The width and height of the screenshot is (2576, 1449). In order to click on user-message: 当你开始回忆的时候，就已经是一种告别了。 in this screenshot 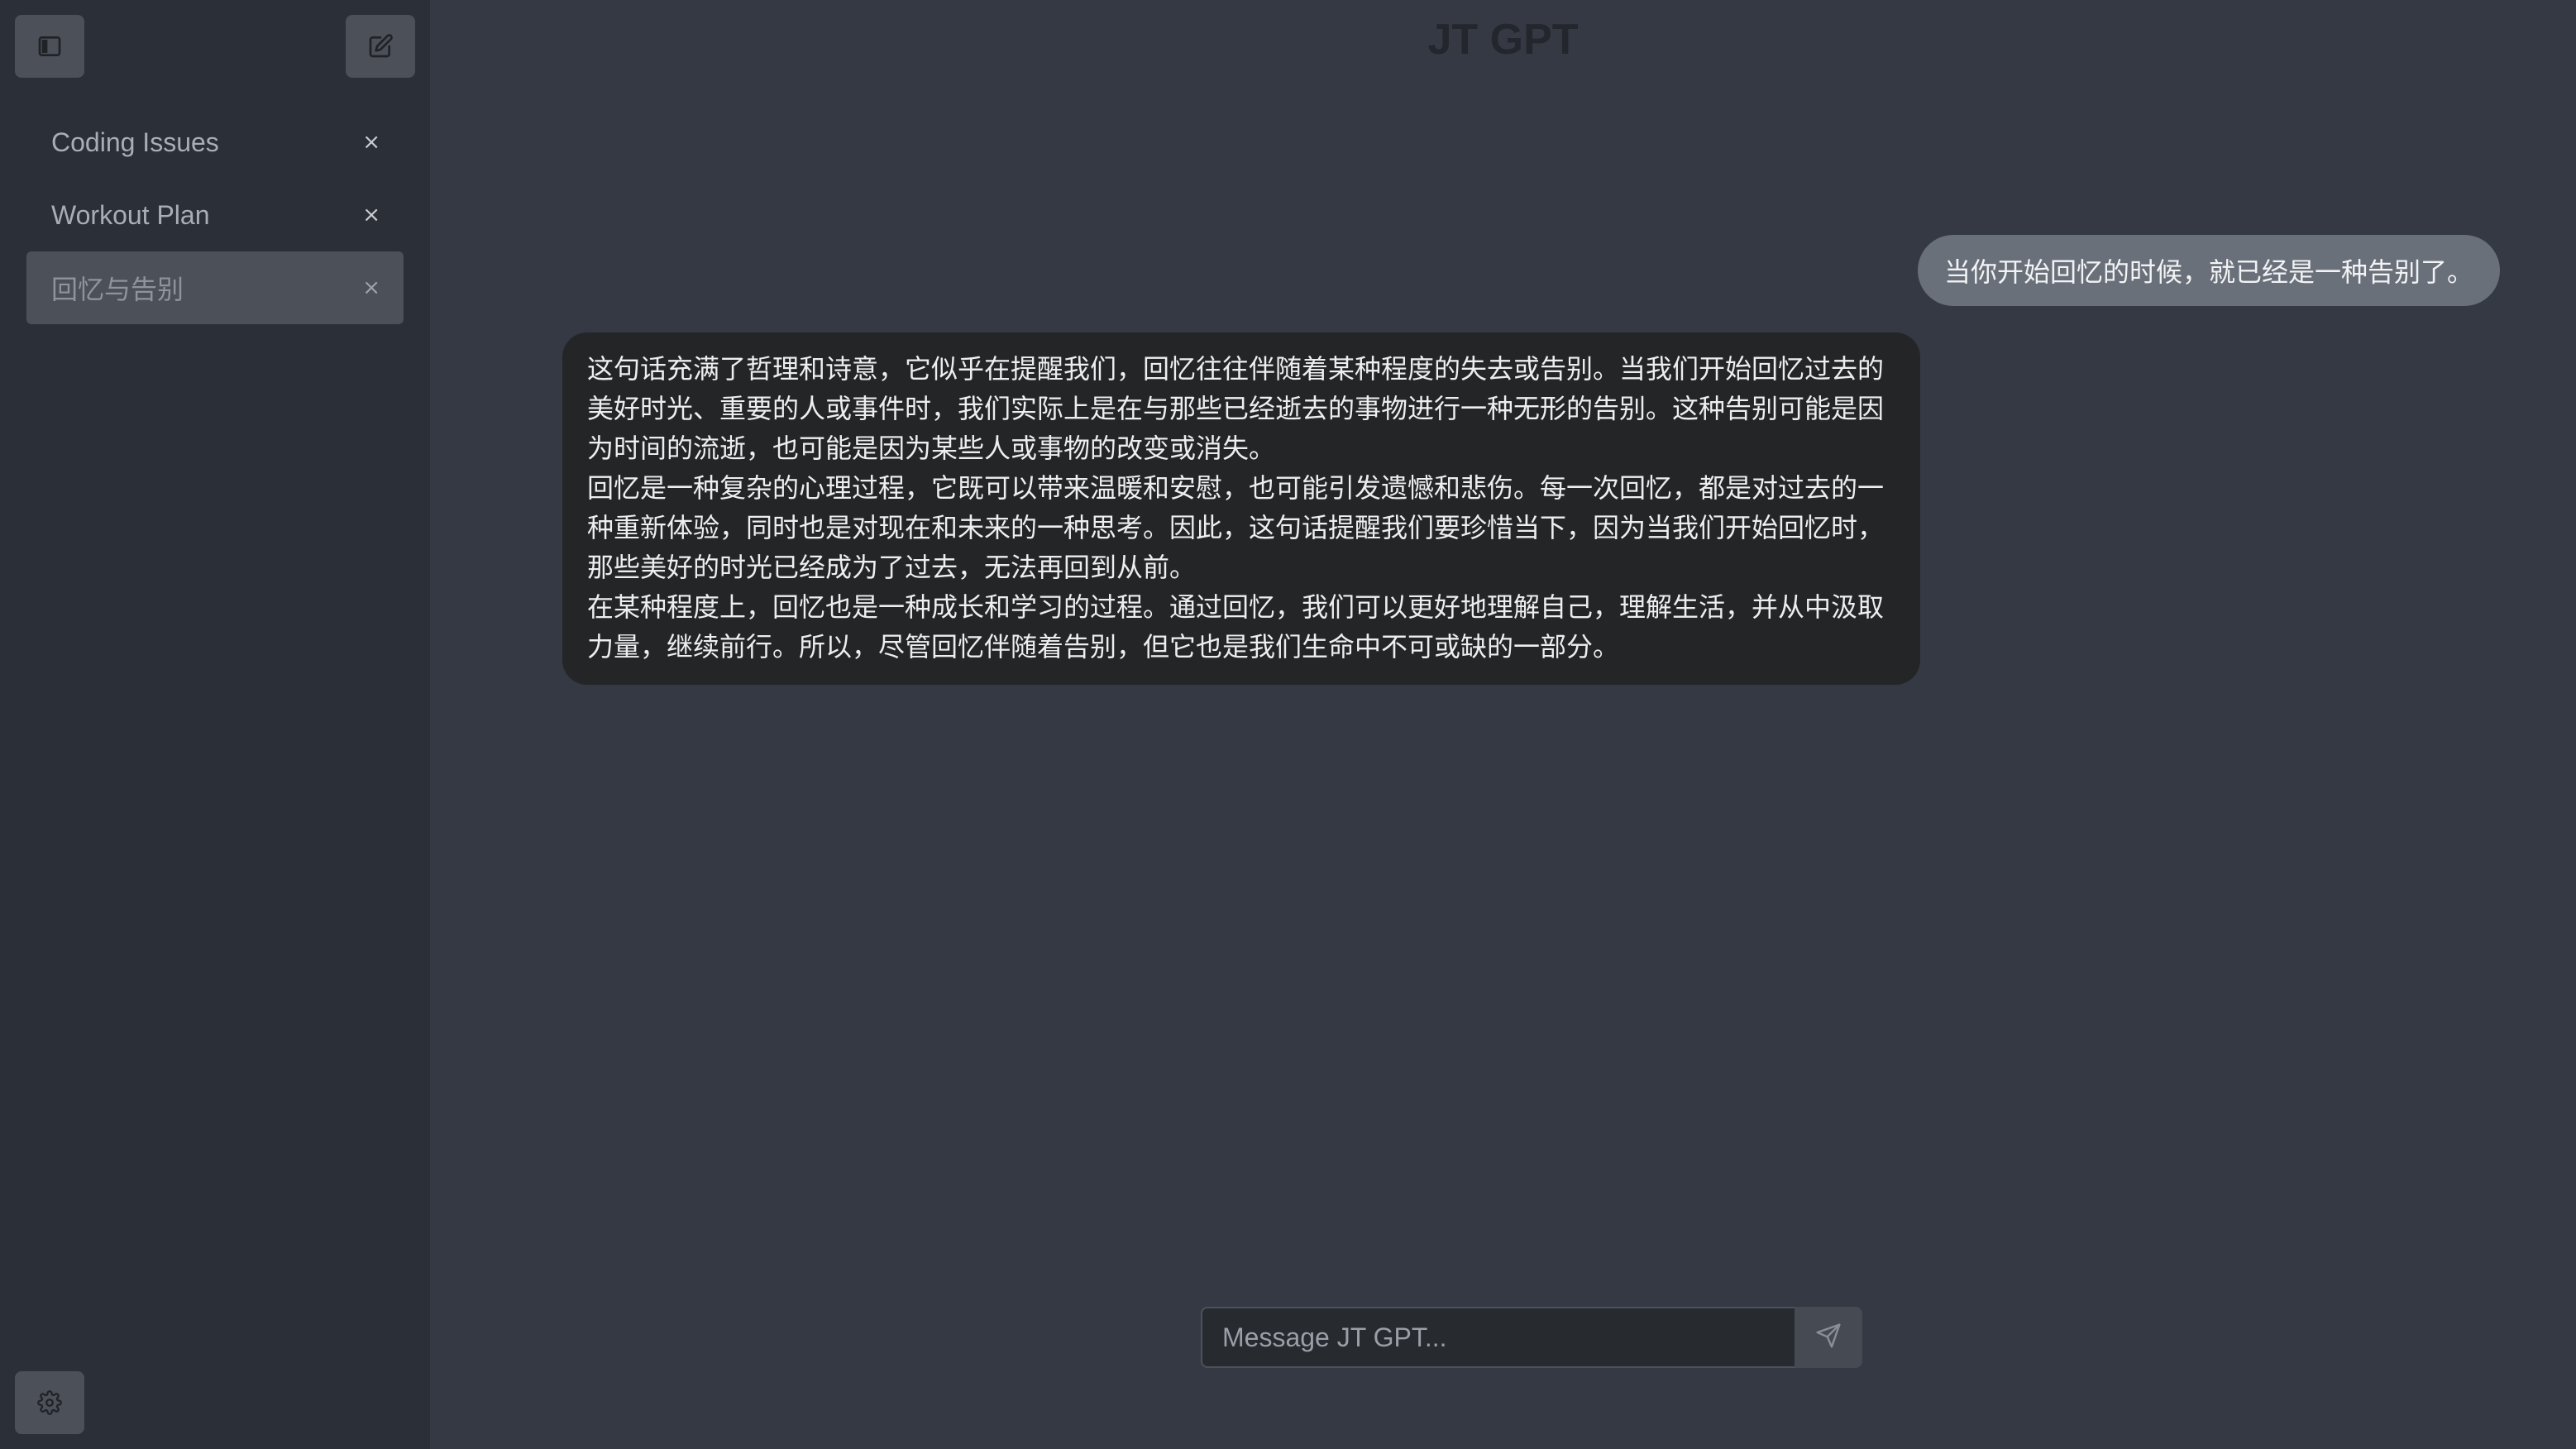, I will do `click(2208, 270)`.